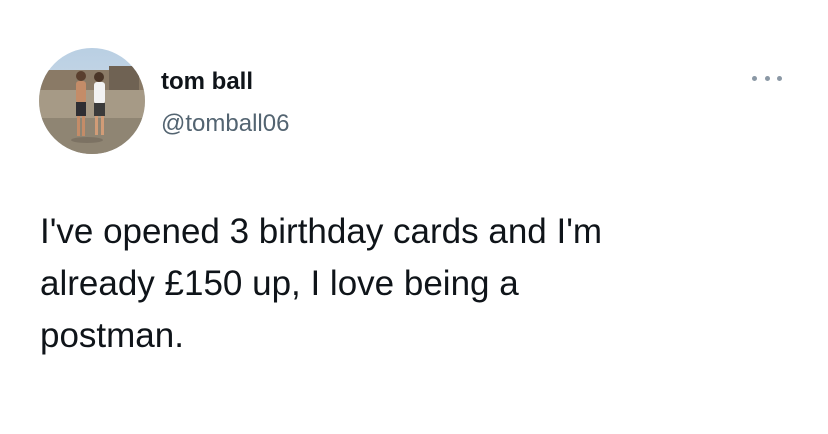 This screenshot has width=828, height=434. I want to click on avatar-photo-icon, so click(92, 101).